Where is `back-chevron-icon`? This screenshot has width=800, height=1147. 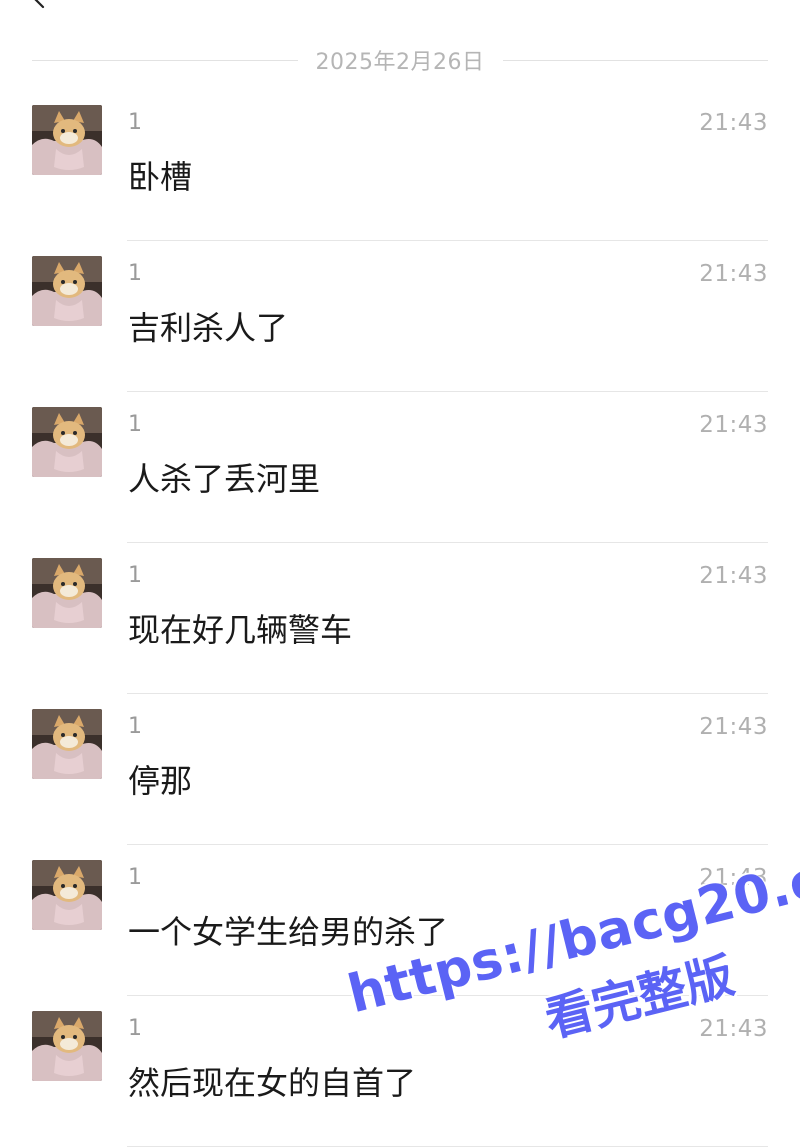 back-chevron-icon is located at coordinates (39, 5).